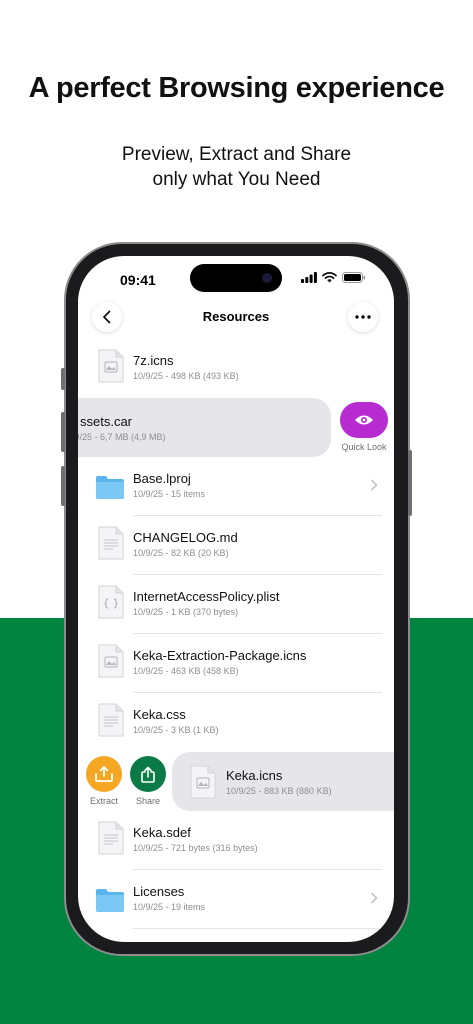 The width and height of the screenshot is (473, 1024). What do you see at coordinates (162, 832) in the screenshot?
I see `file-name: Keka.sdef` at bounding box center [162, 832].